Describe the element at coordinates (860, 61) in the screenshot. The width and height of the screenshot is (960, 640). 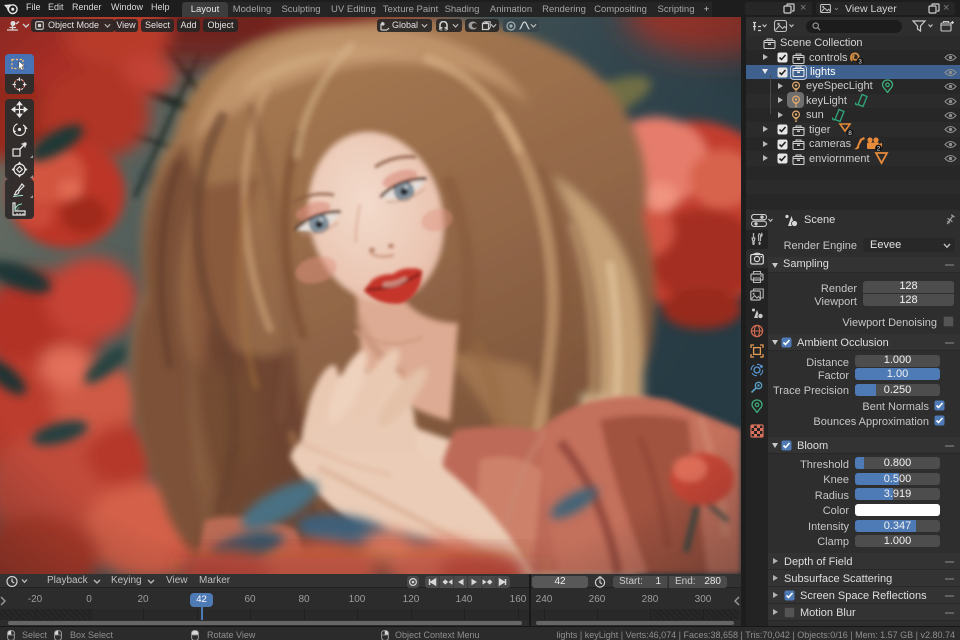
I see `svg-text: 3` at that location.